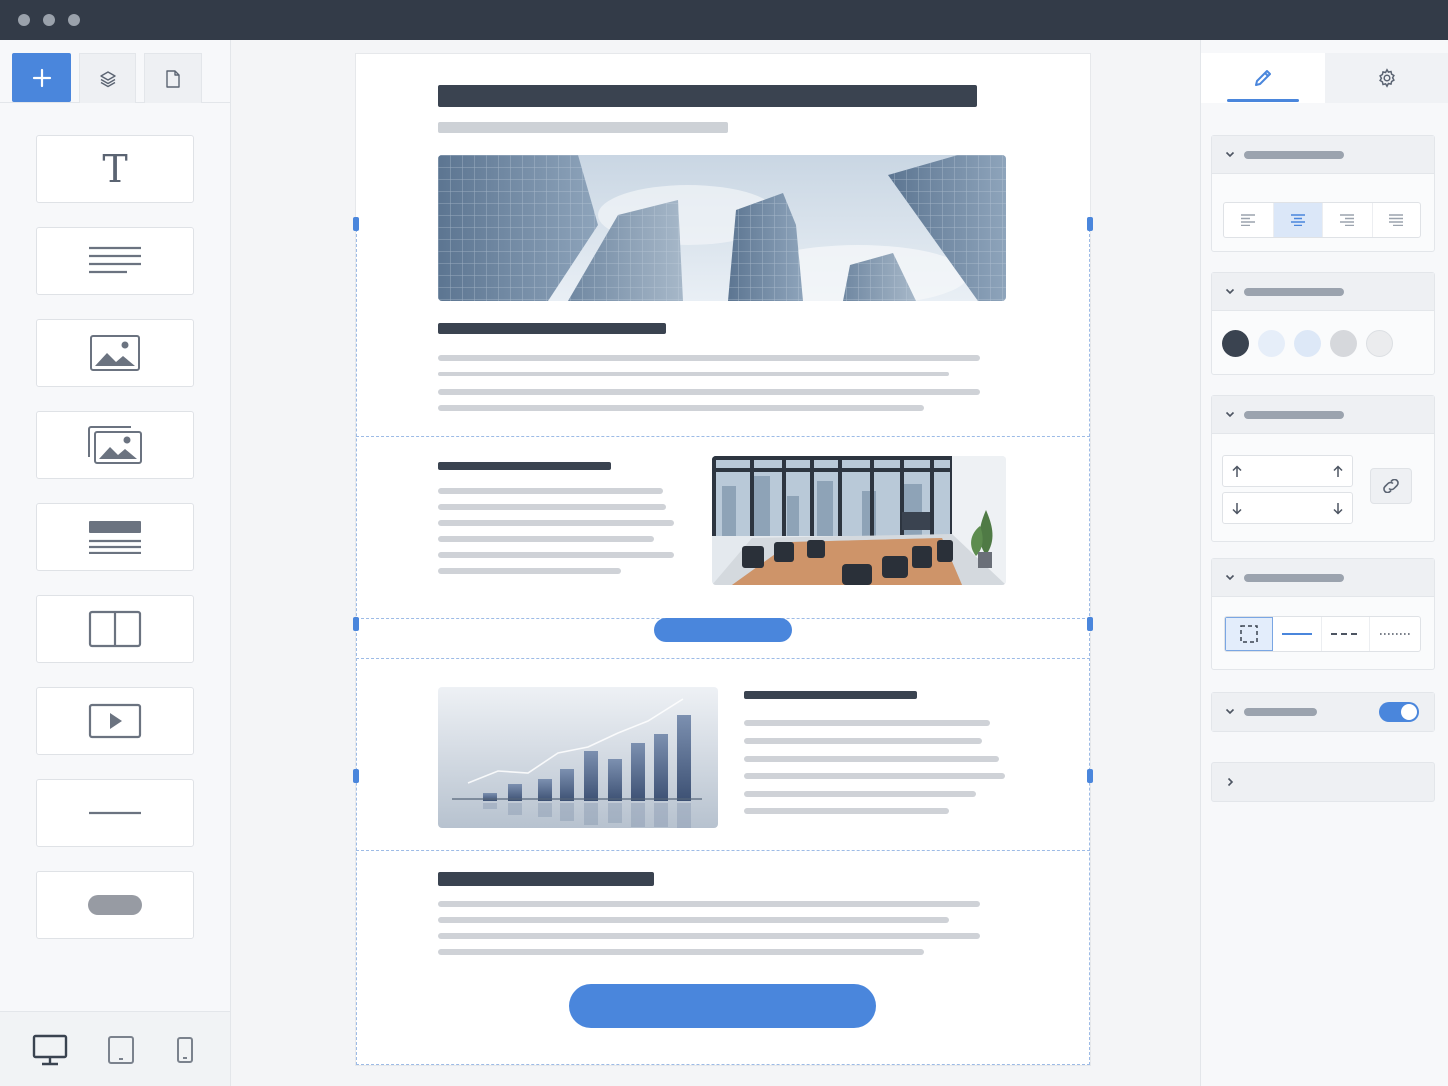  I want to click on border-none-button, so click(1249, 634).